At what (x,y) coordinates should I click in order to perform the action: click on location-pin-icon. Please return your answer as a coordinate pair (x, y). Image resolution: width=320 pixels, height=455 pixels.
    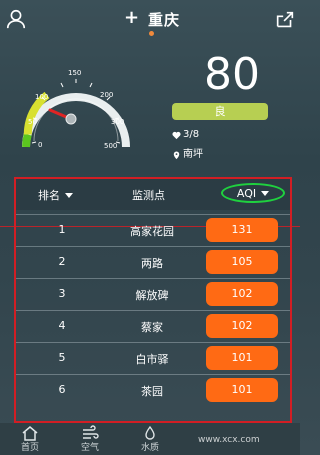
    Looking at the image, I should click on (176, 154).